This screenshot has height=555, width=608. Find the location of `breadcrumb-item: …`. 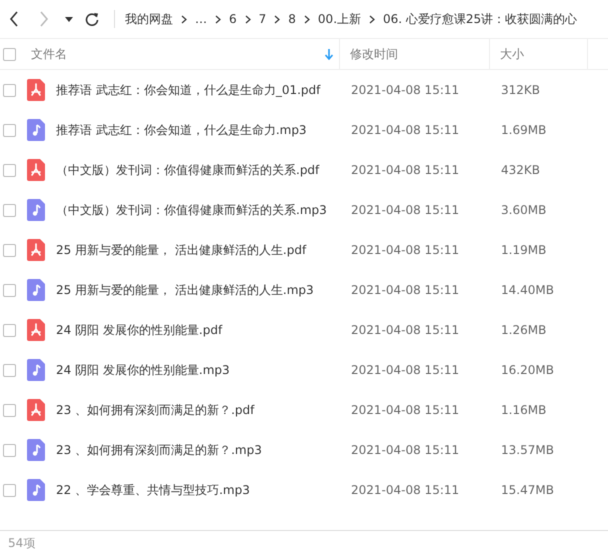

breadcrumb-item: … is located at coordinates (201, 19).